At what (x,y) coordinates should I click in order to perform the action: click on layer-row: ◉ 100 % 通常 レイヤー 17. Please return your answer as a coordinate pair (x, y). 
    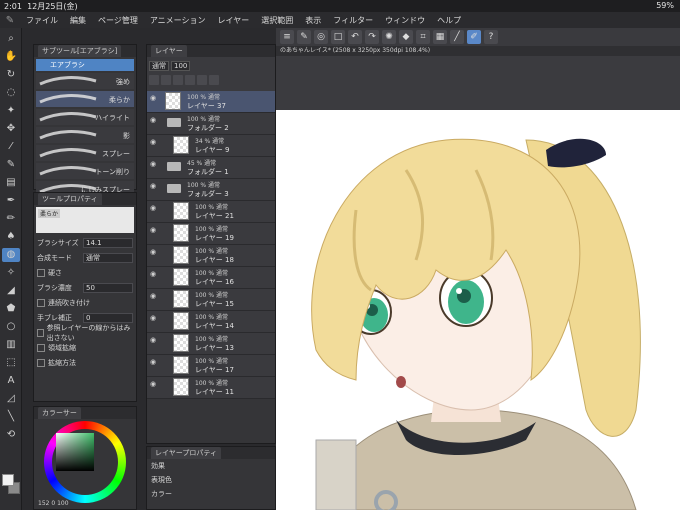
    Looking at the image, I should click on (211, 366).